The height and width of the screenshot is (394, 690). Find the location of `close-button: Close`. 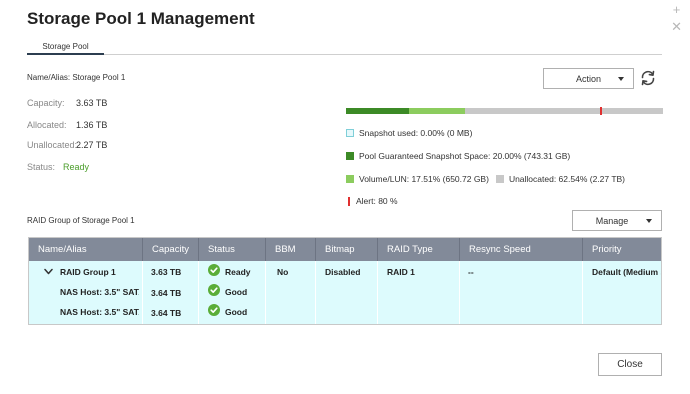

close-button: Close is located at coordinates (630, 364).